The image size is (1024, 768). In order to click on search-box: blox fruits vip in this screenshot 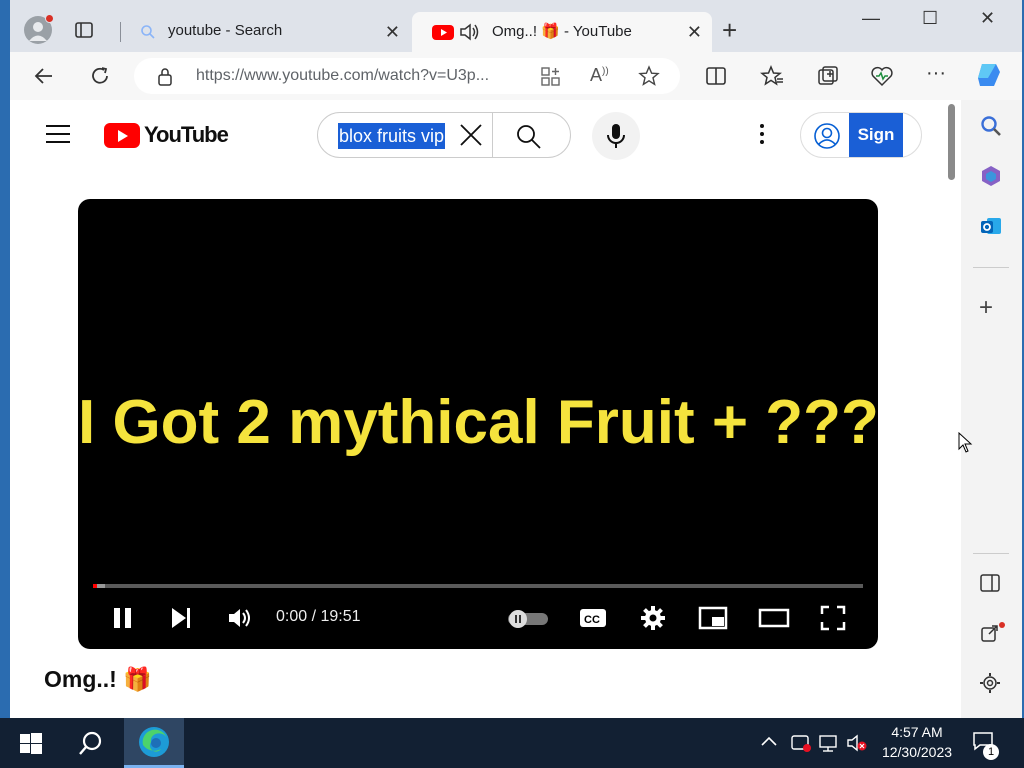, I will do `click(444, 135)`.